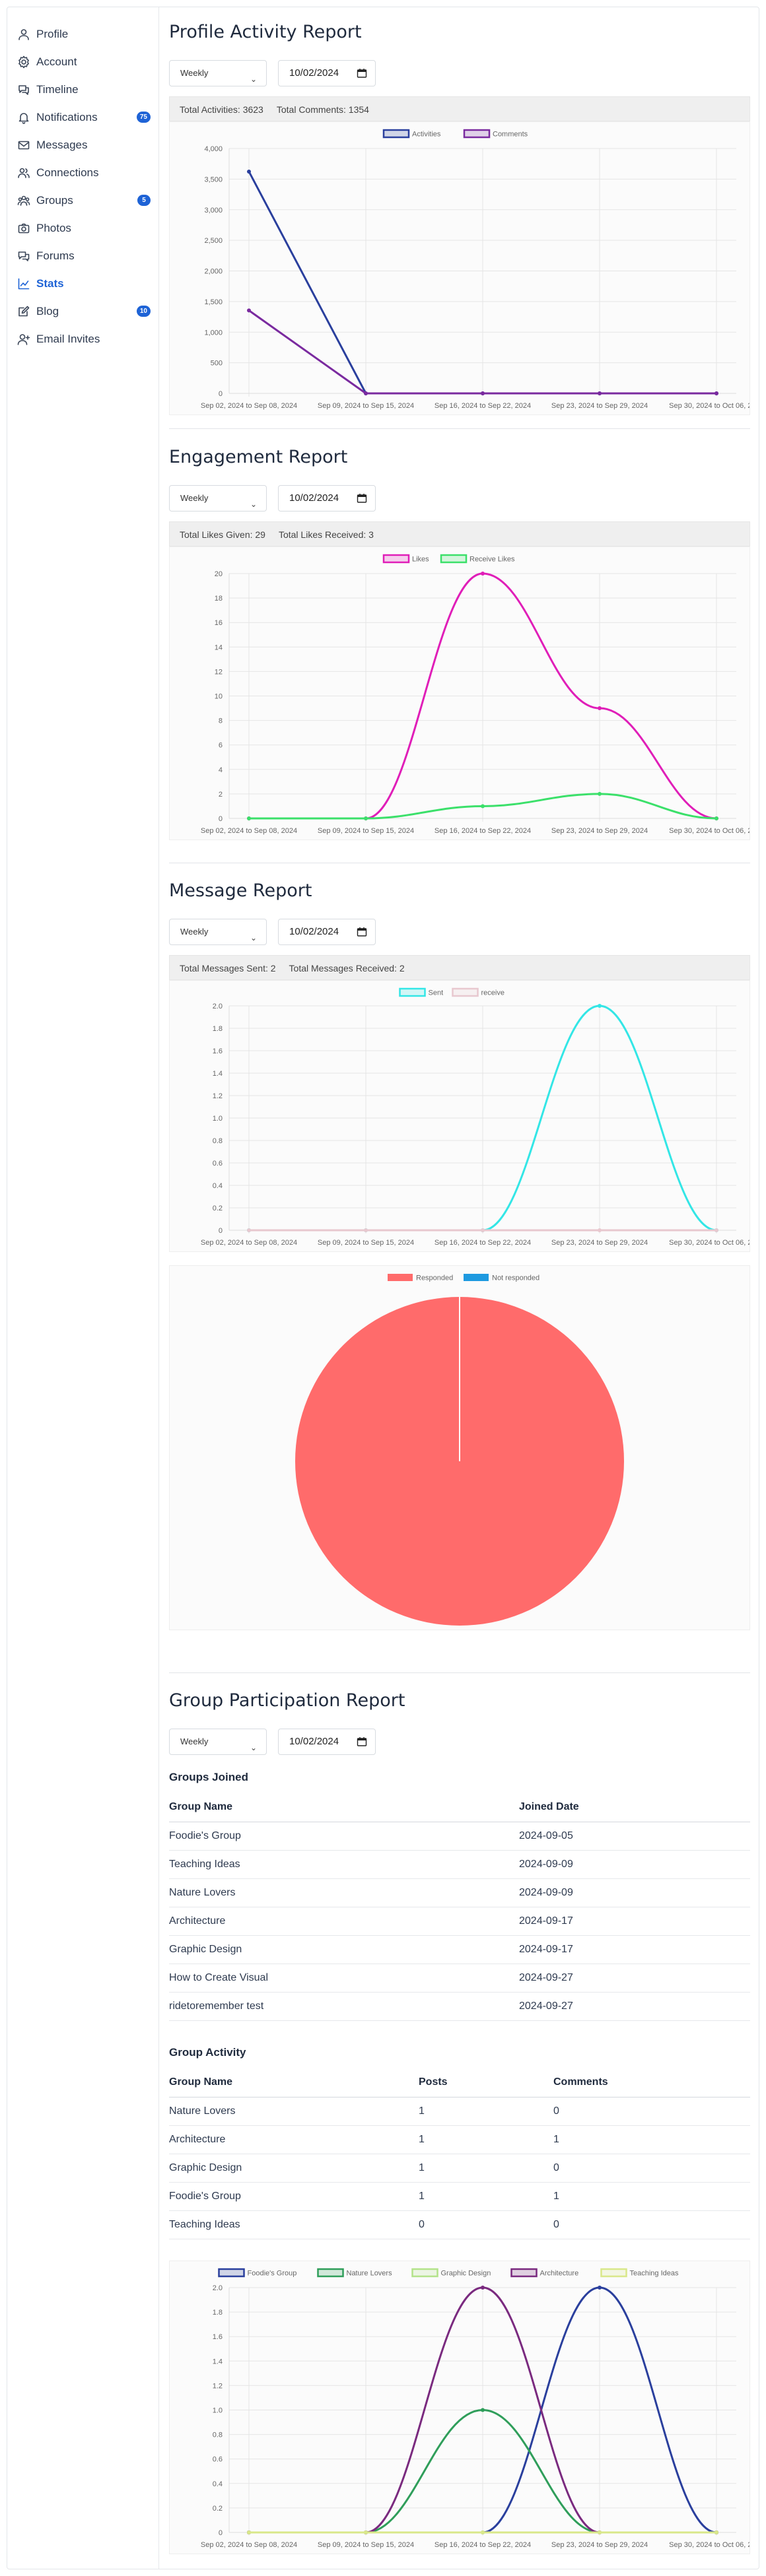 The height and width of the screenshot is (2576, 766). What do you see at coordinates (459, 2196) in the screenshot?
I see `table-row: Foodie's Group 1 1` at bounding box center [459, 2196].